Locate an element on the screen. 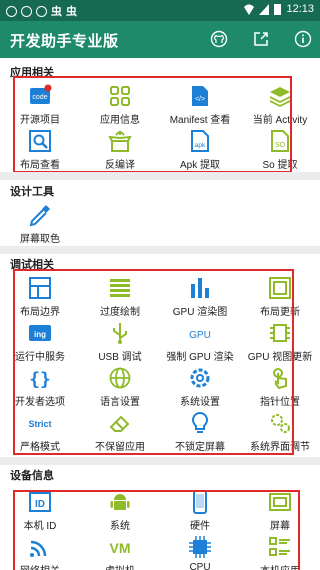  tile-screen: 屏幕 is located at coordinates (280, 509).